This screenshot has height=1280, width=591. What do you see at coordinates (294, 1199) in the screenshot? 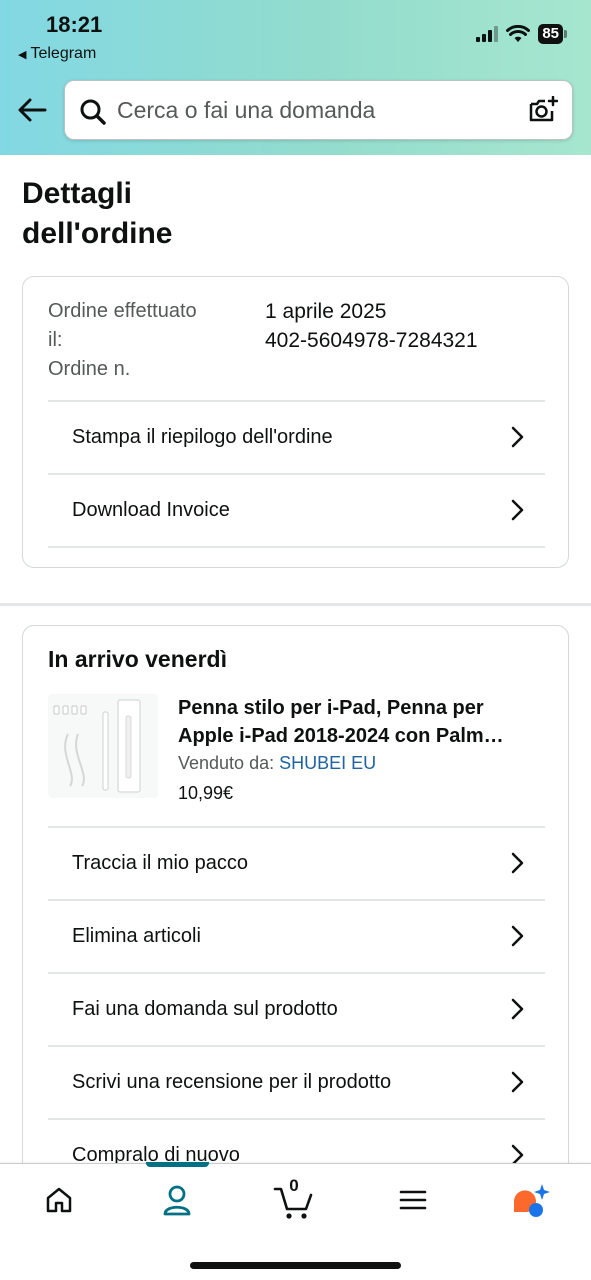
I see `nav-cart: 0` at bounding box center [294, 1199].